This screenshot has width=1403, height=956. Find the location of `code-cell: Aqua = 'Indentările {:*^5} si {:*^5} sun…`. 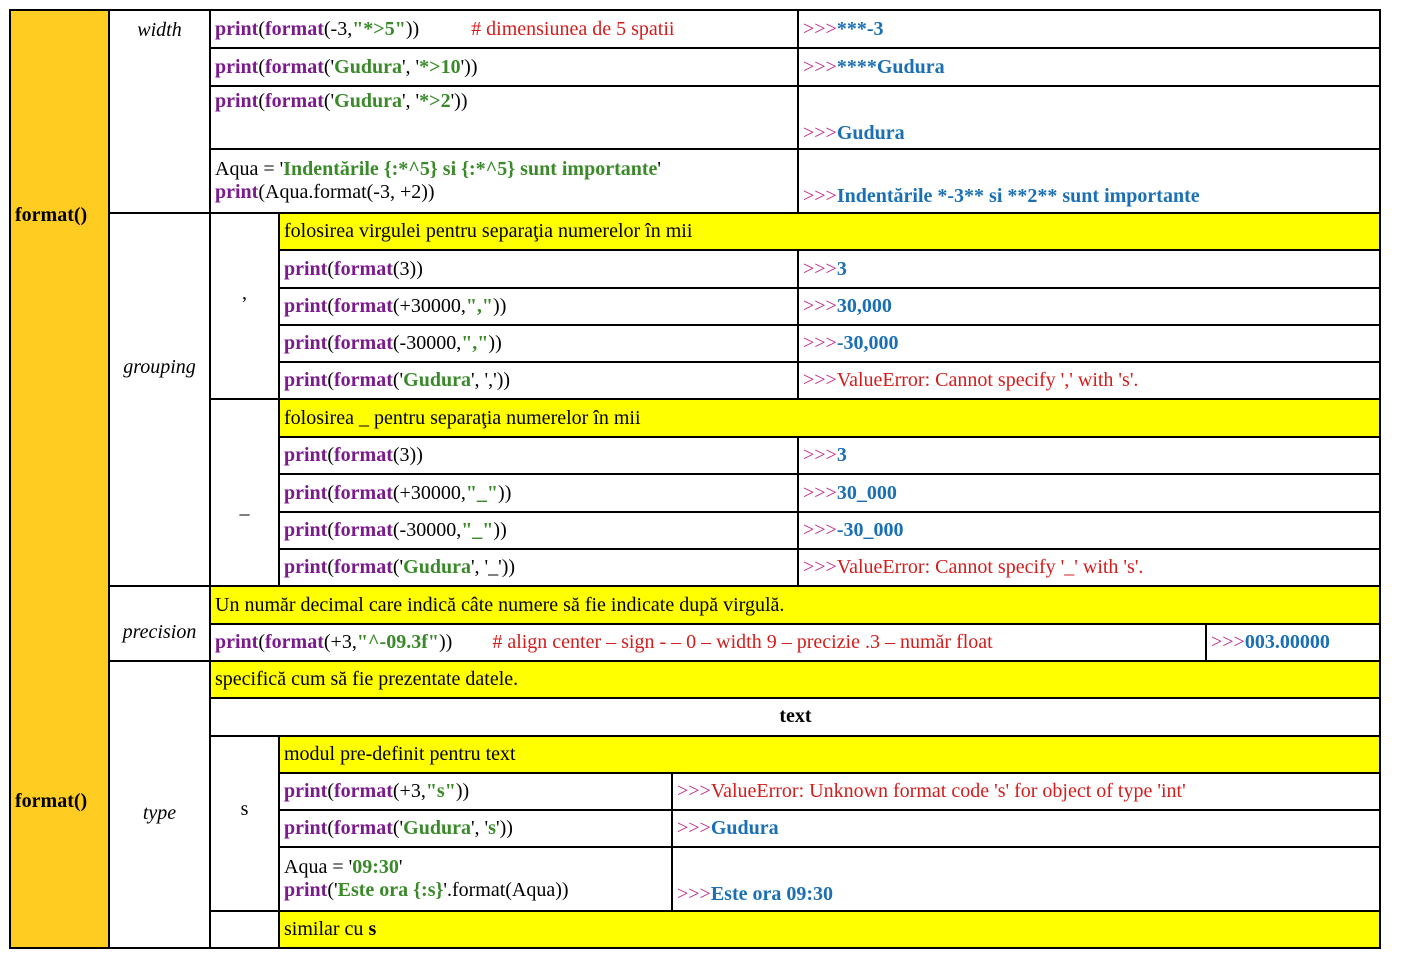

code-cell: Aqua = 'Indentările {:*^5} si {:*^5} sun… is located at coordinates (504, 180).